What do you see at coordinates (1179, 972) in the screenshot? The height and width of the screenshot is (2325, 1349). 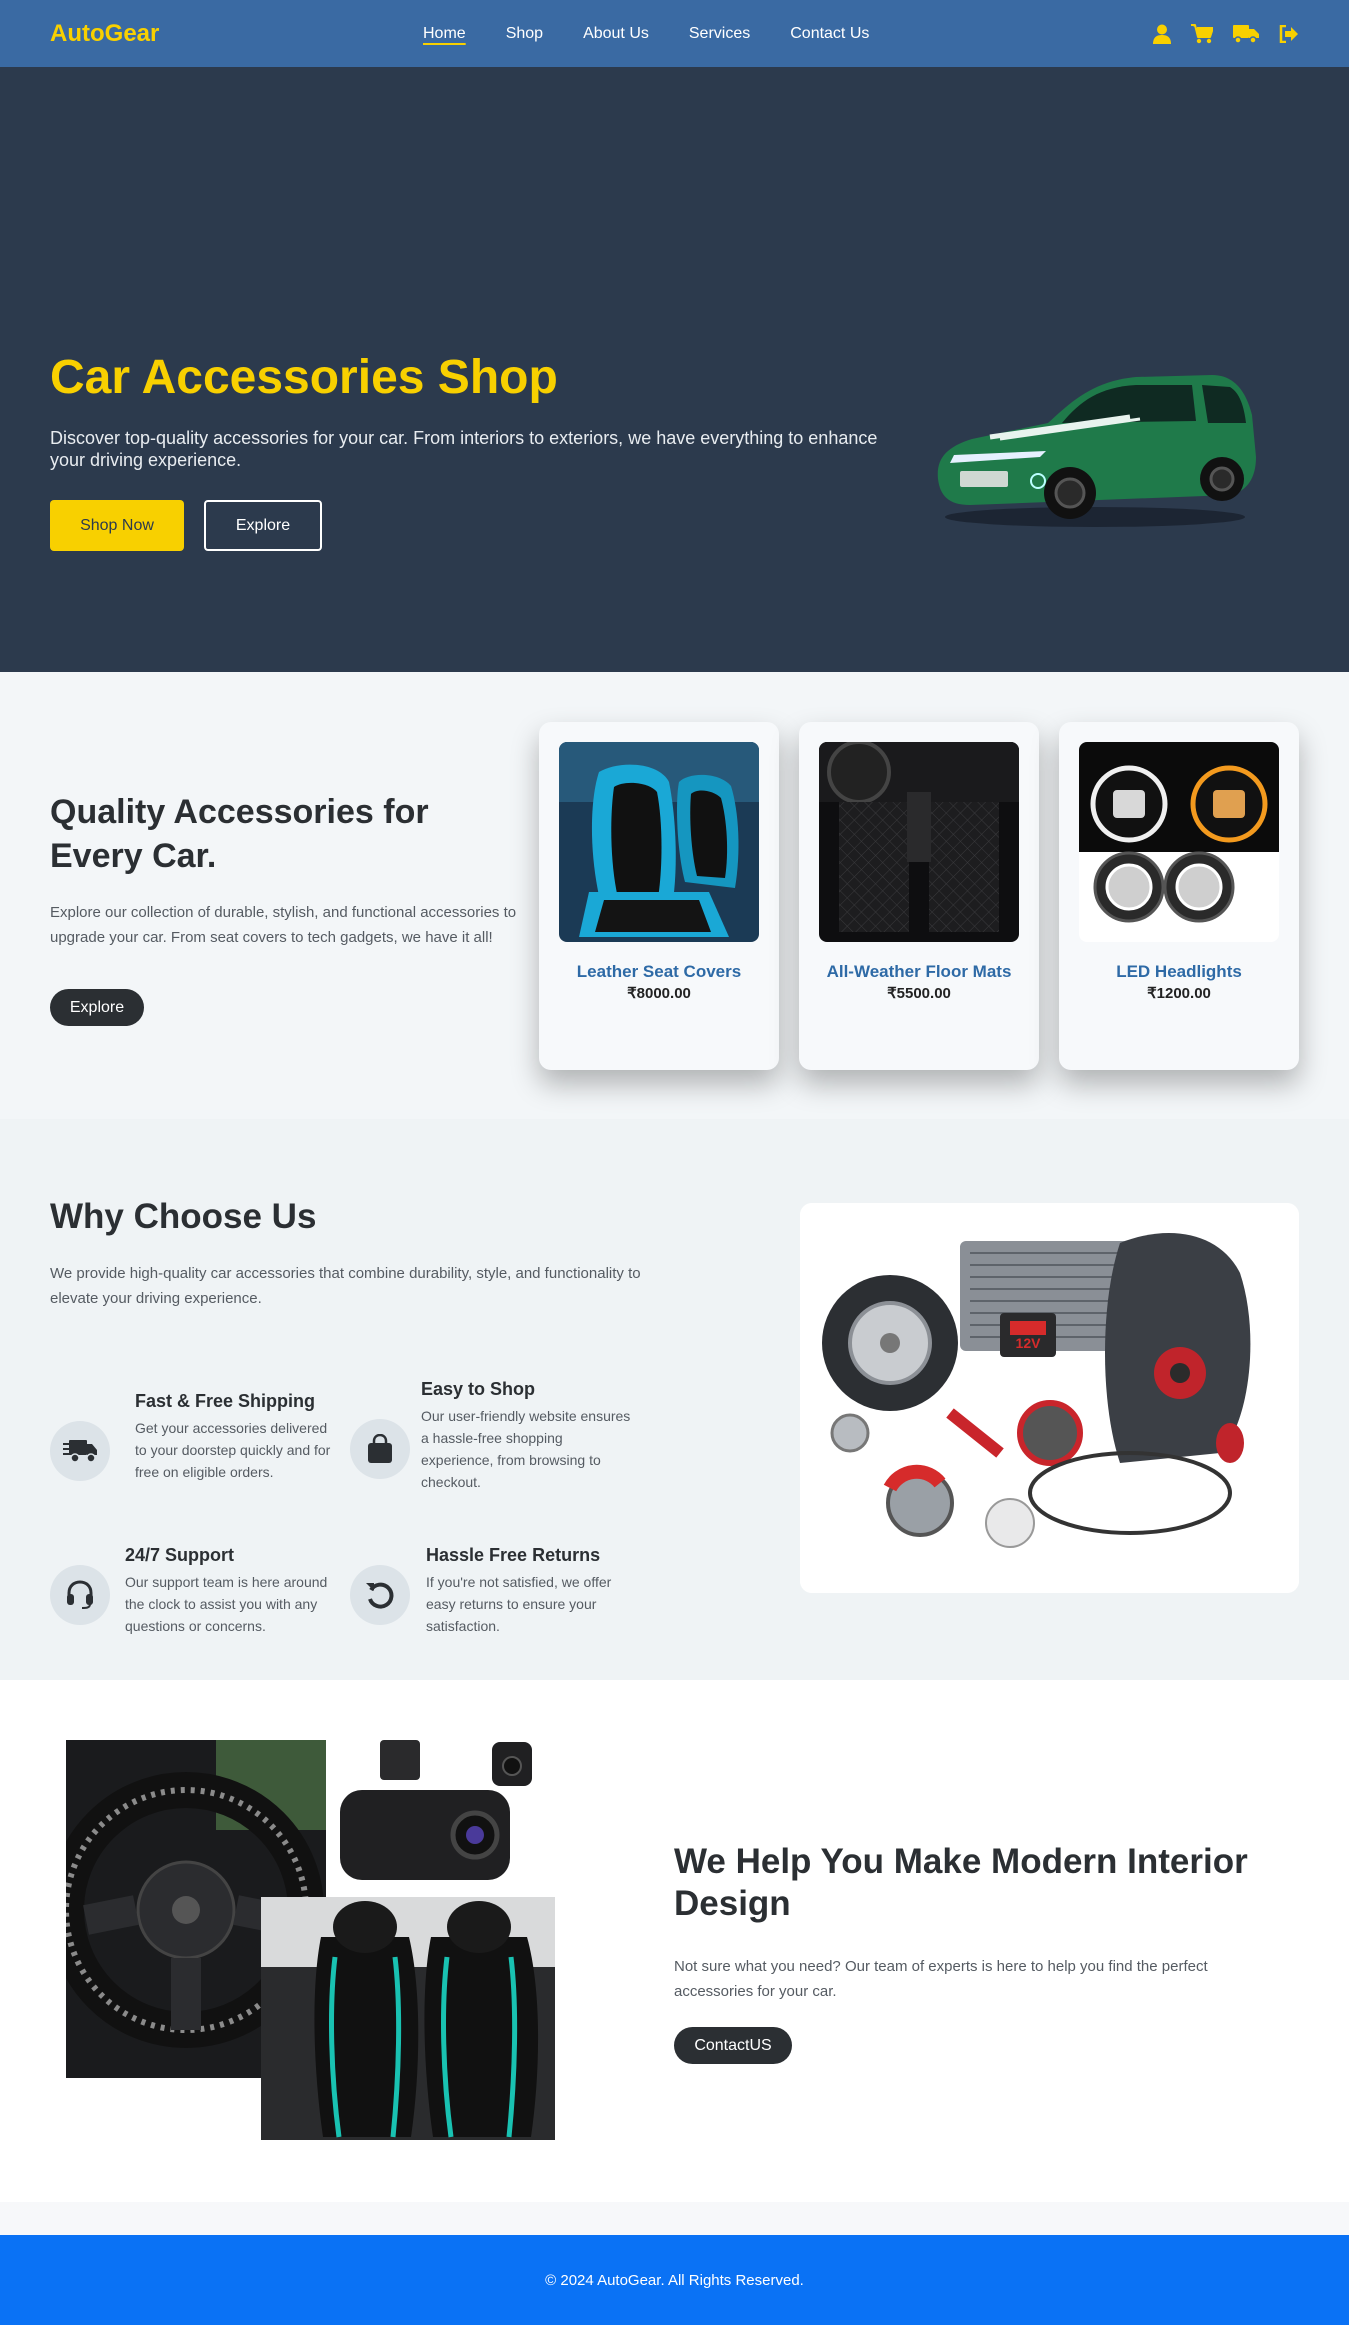 I see `product-name: LED Headlights` at bounding box center [1179, 972].